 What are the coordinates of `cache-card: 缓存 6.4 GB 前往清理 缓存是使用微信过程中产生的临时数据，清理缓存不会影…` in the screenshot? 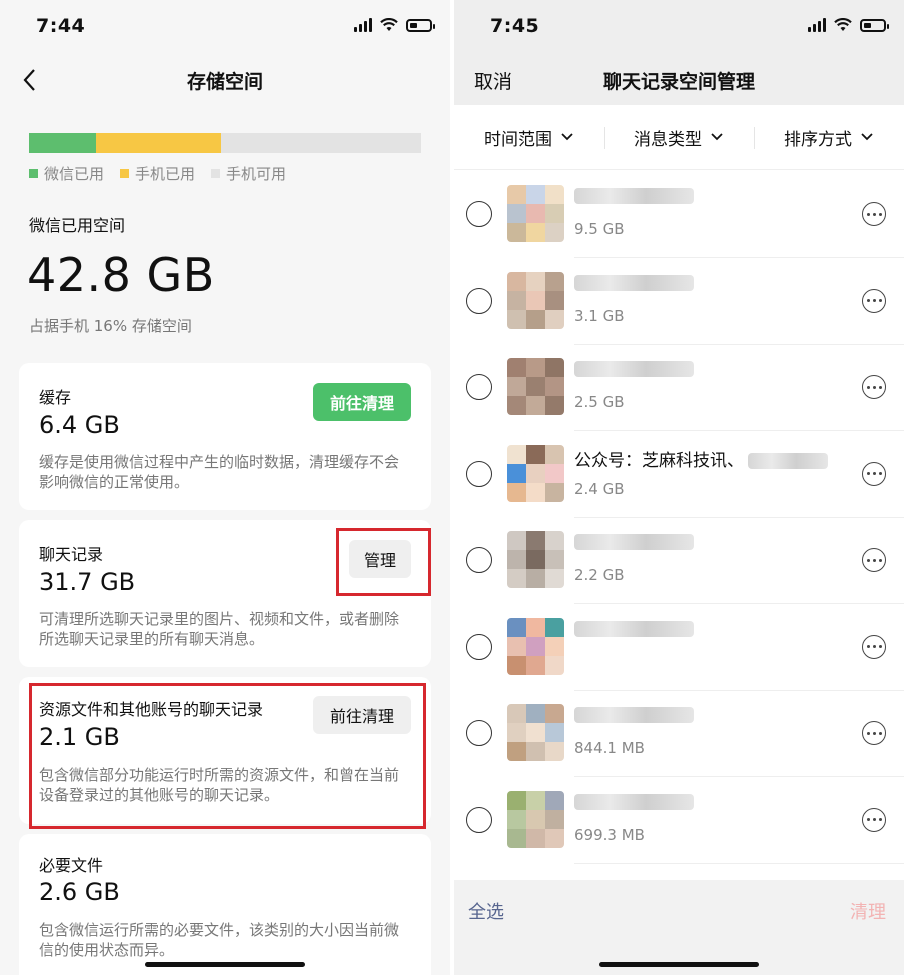 It's located at (225, 436).